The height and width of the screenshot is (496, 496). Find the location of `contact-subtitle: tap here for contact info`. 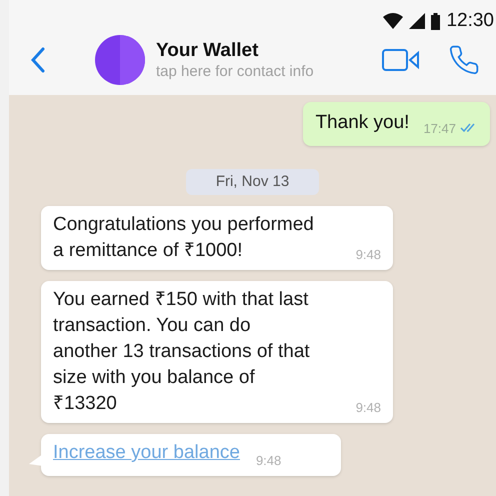

contact-subtitle: tap here for contact info is located at coordinates (235, 71).